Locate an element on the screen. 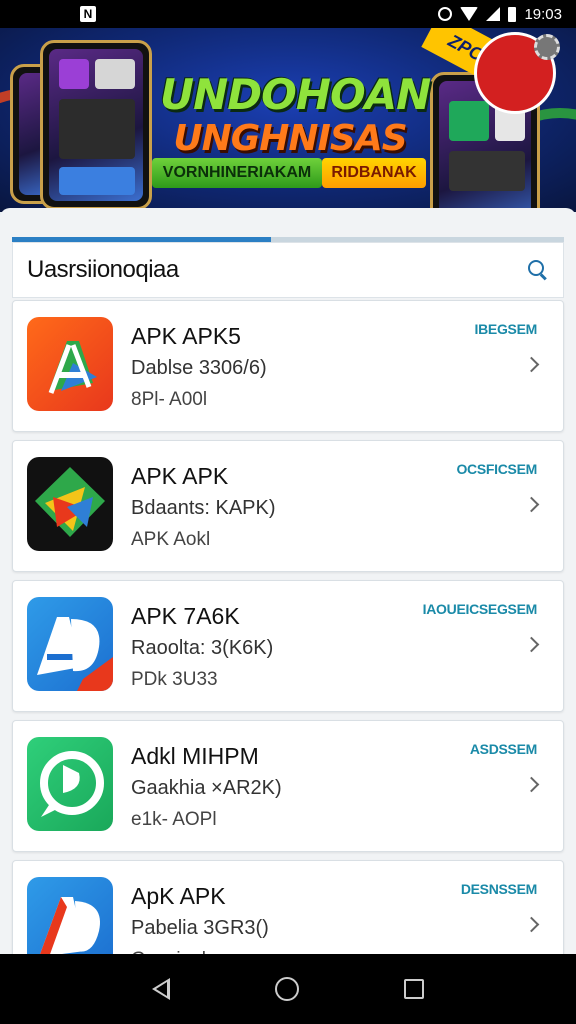 This screenshot has height=1024, width=576. wifi-icon is located at coordinates (469, 14).